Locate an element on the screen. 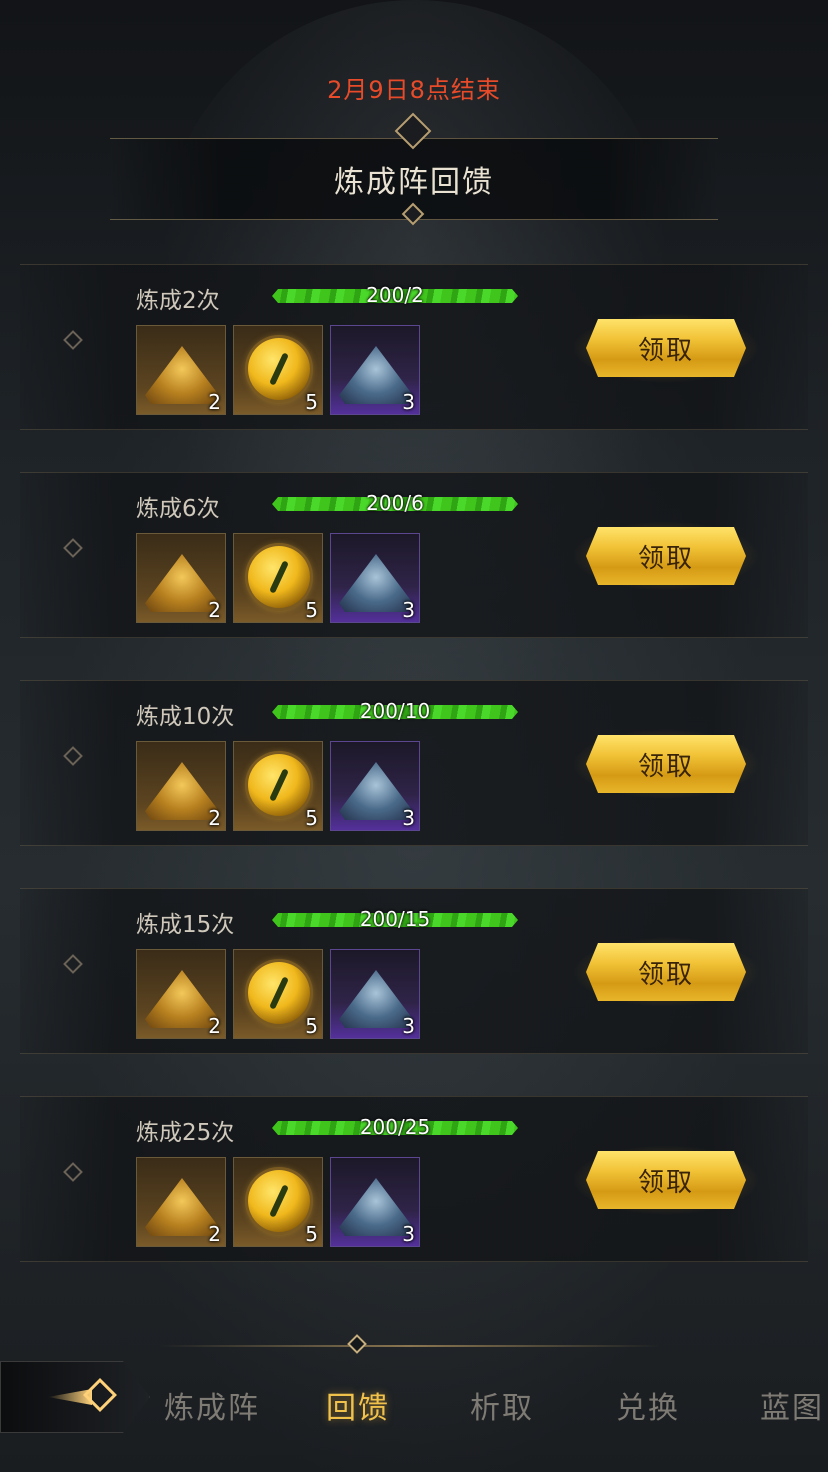 This screenshot has height=1472, width=828. reward-row: 炼成15次 200/15 2 5 3 领取 is located at coordinates (414, 971).